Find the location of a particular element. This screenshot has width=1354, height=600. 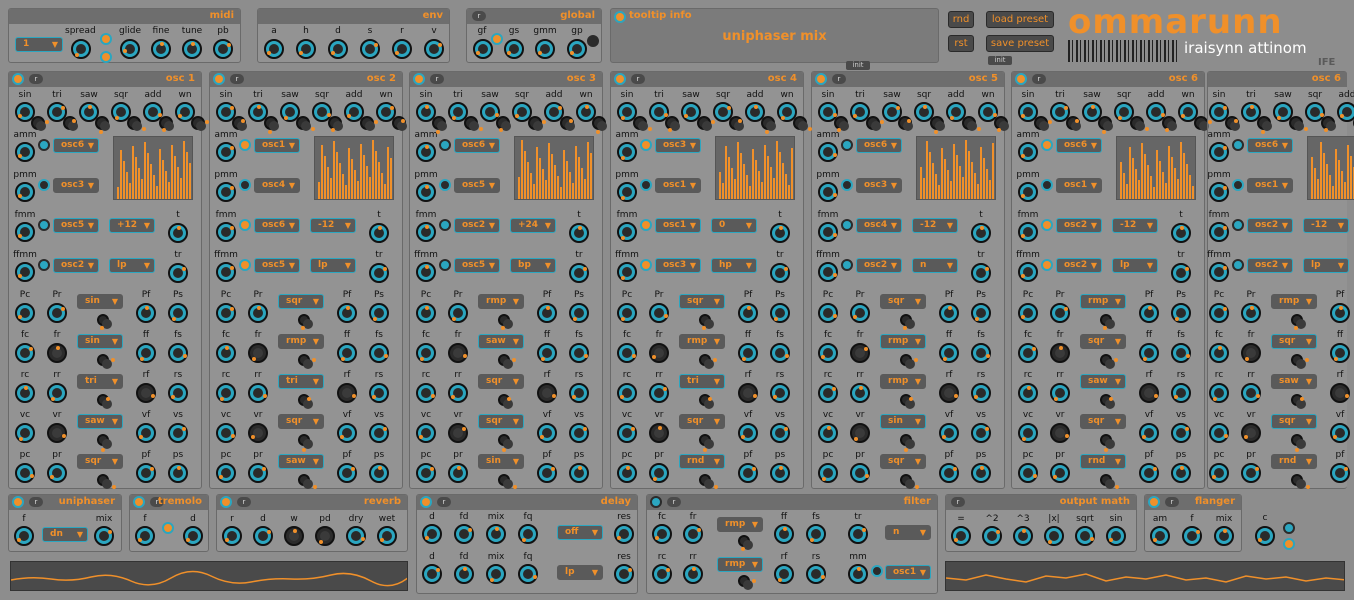

osc-1-tri-sub-knob is located at coordinates (70, 123).